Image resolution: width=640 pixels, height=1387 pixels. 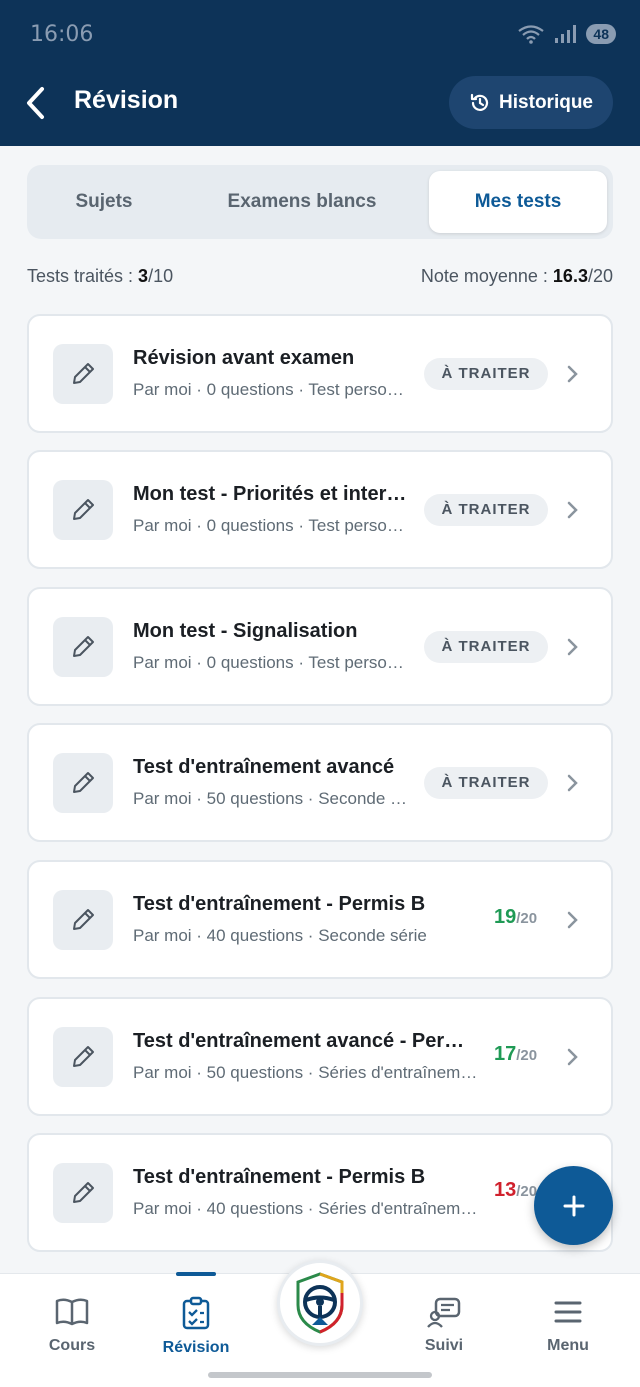 What do you see at coordinates (244, 358) in the screenshot?
I see `test-title: Révision avant examen` at bounding box center [244, 358].